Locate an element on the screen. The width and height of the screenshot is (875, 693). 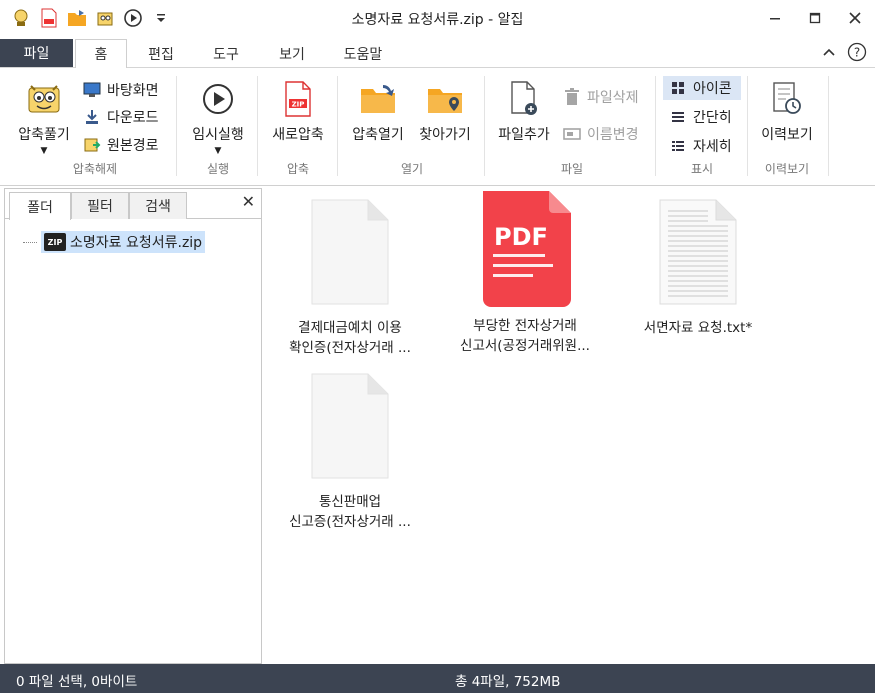
close-window-button is located at coordinates (855, 18).